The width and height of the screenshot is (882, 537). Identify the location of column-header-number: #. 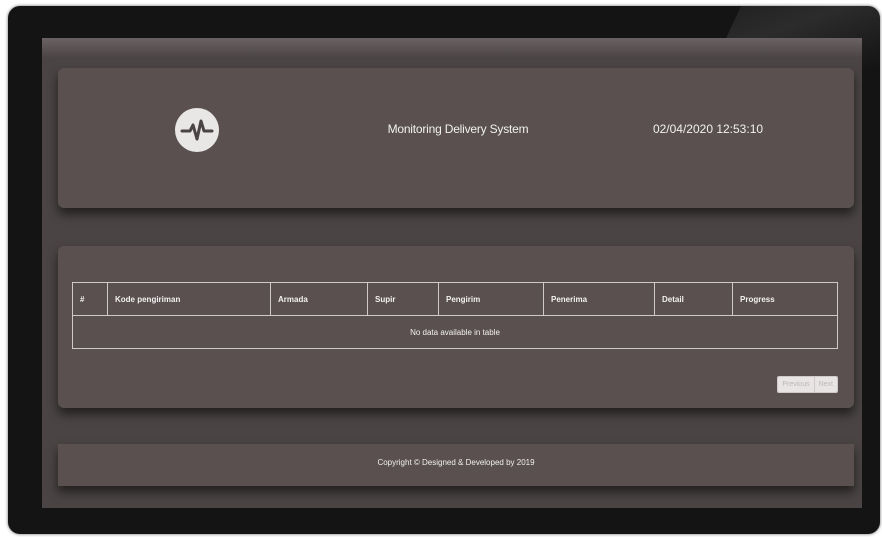
(90, 299).